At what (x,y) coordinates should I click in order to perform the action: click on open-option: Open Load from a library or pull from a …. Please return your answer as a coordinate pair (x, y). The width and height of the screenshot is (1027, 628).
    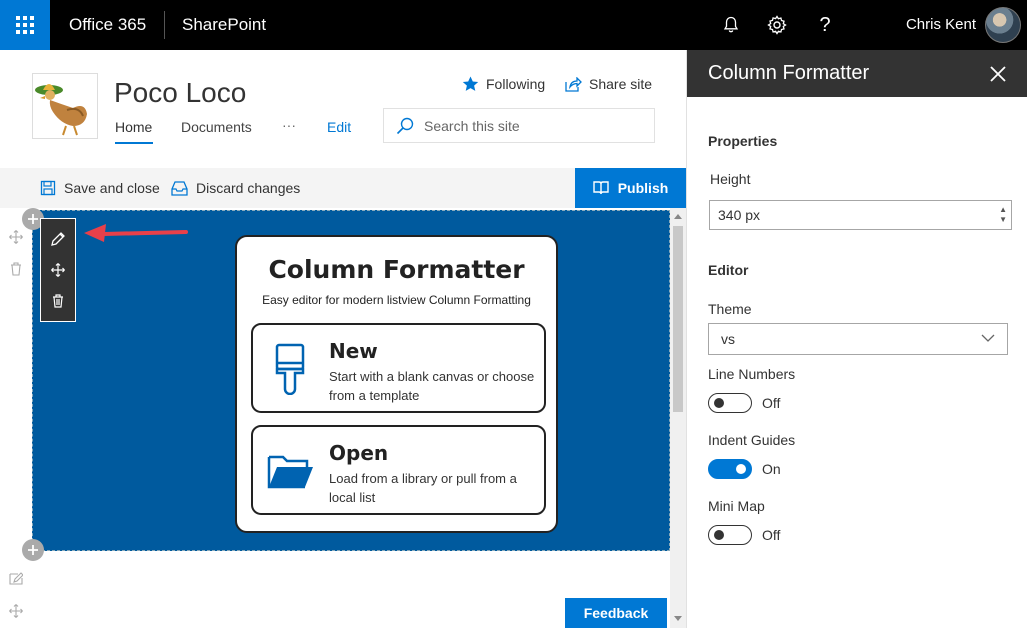
    Looking at the image, I should click on (398, 470).